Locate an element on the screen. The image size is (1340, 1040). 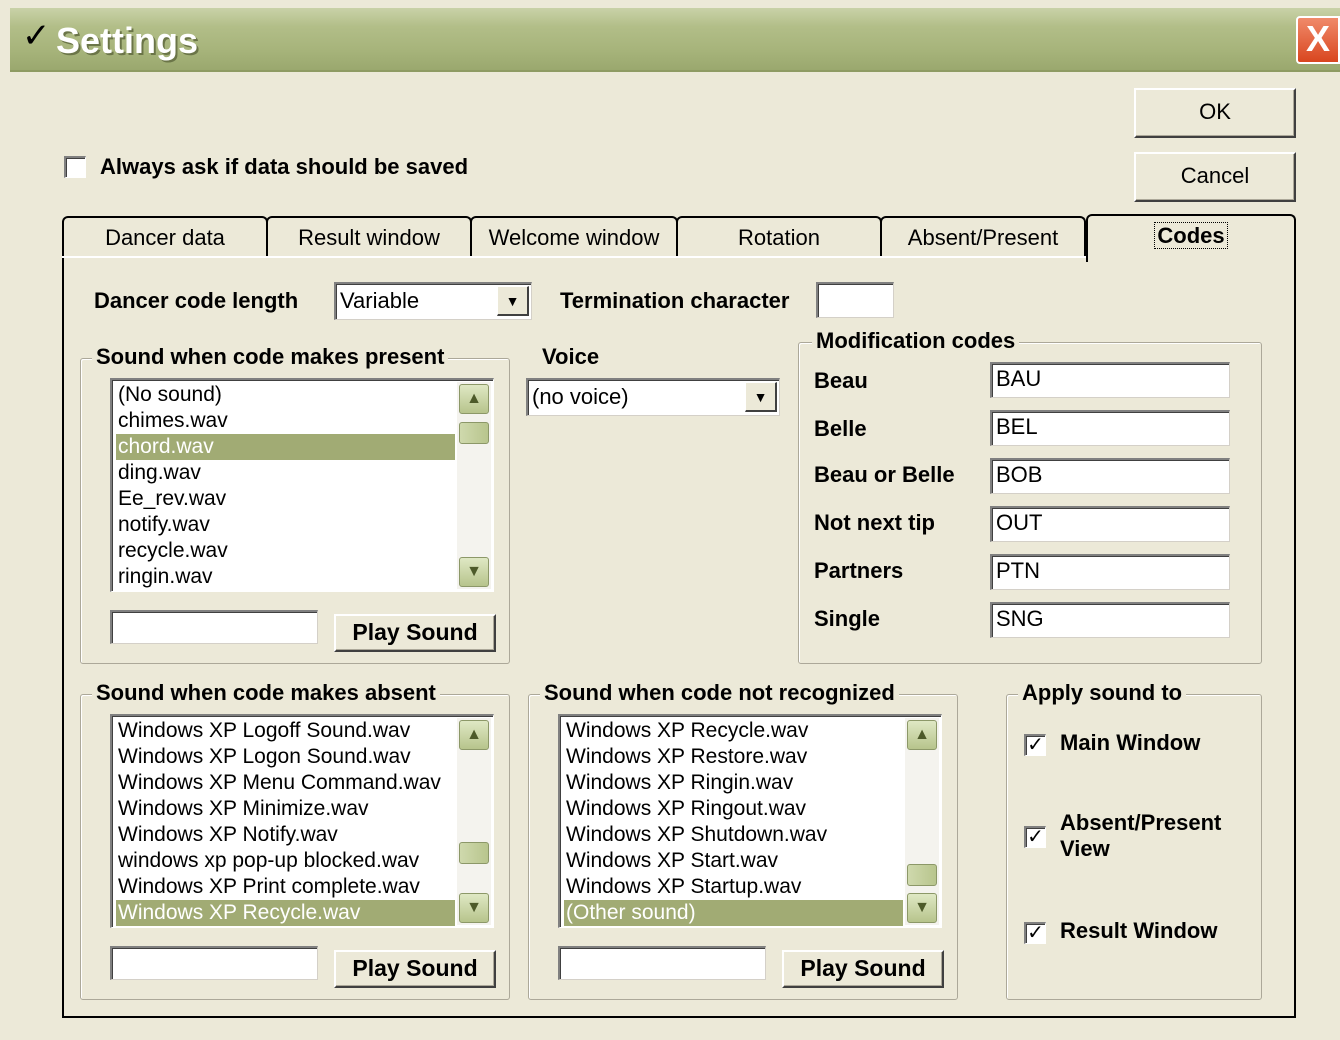
list-item: Windows XP Startup.wav is located at coordinates (733, 887).